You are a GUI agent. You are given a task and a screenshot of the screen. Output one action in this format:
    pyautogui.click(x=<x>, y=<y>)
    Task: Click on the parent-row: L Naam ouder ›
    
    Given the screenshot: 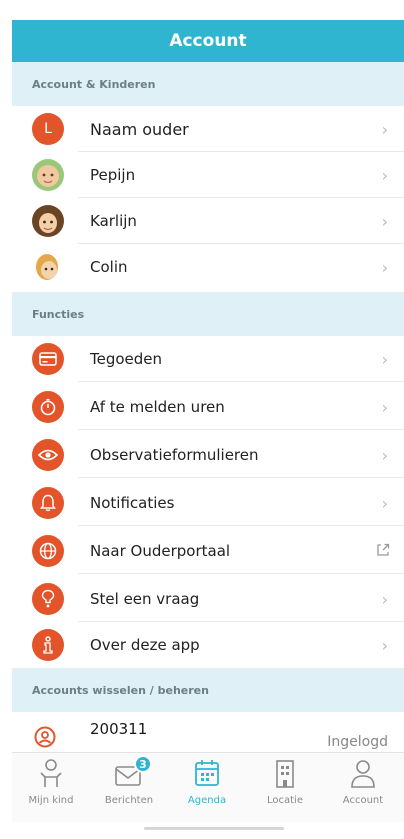 What is the action you would take?
    pyautogui.click(x=208, y=129)
    